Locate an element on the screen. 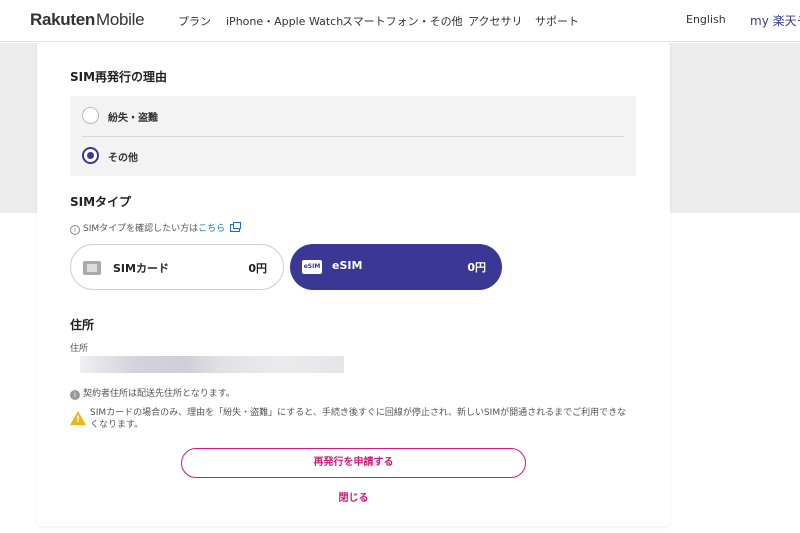  radio-unchecked-icon is located at coordinates (90, 115).